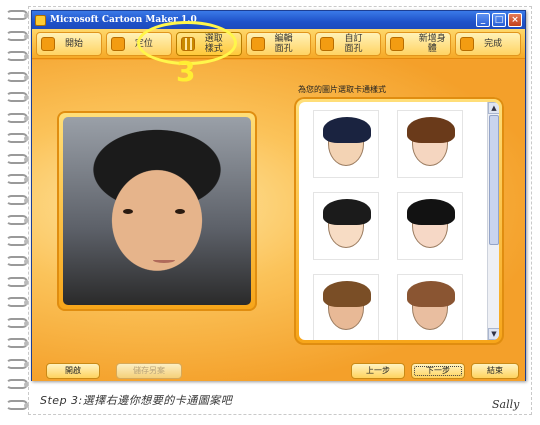  What do you see at coordinates (278, 20) in the screenshot?
I see `title-bar: Microsoft Cartoon Maker 1.0 _ □ ×` at bounding box center [278, 20].